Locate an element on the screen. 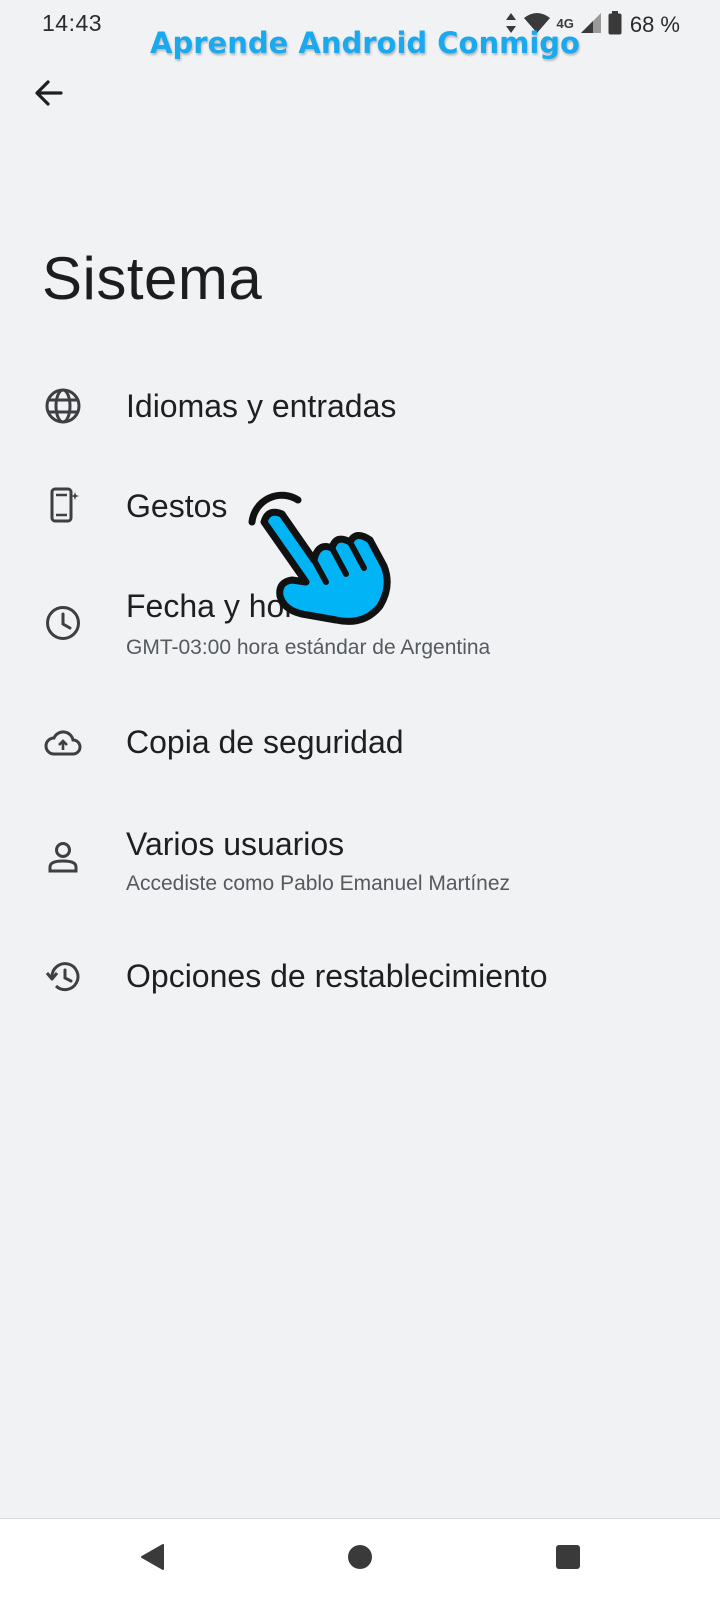 This screenshot has width=720, height=1600. arrow-back-icon is located at coordinates (49, 95).